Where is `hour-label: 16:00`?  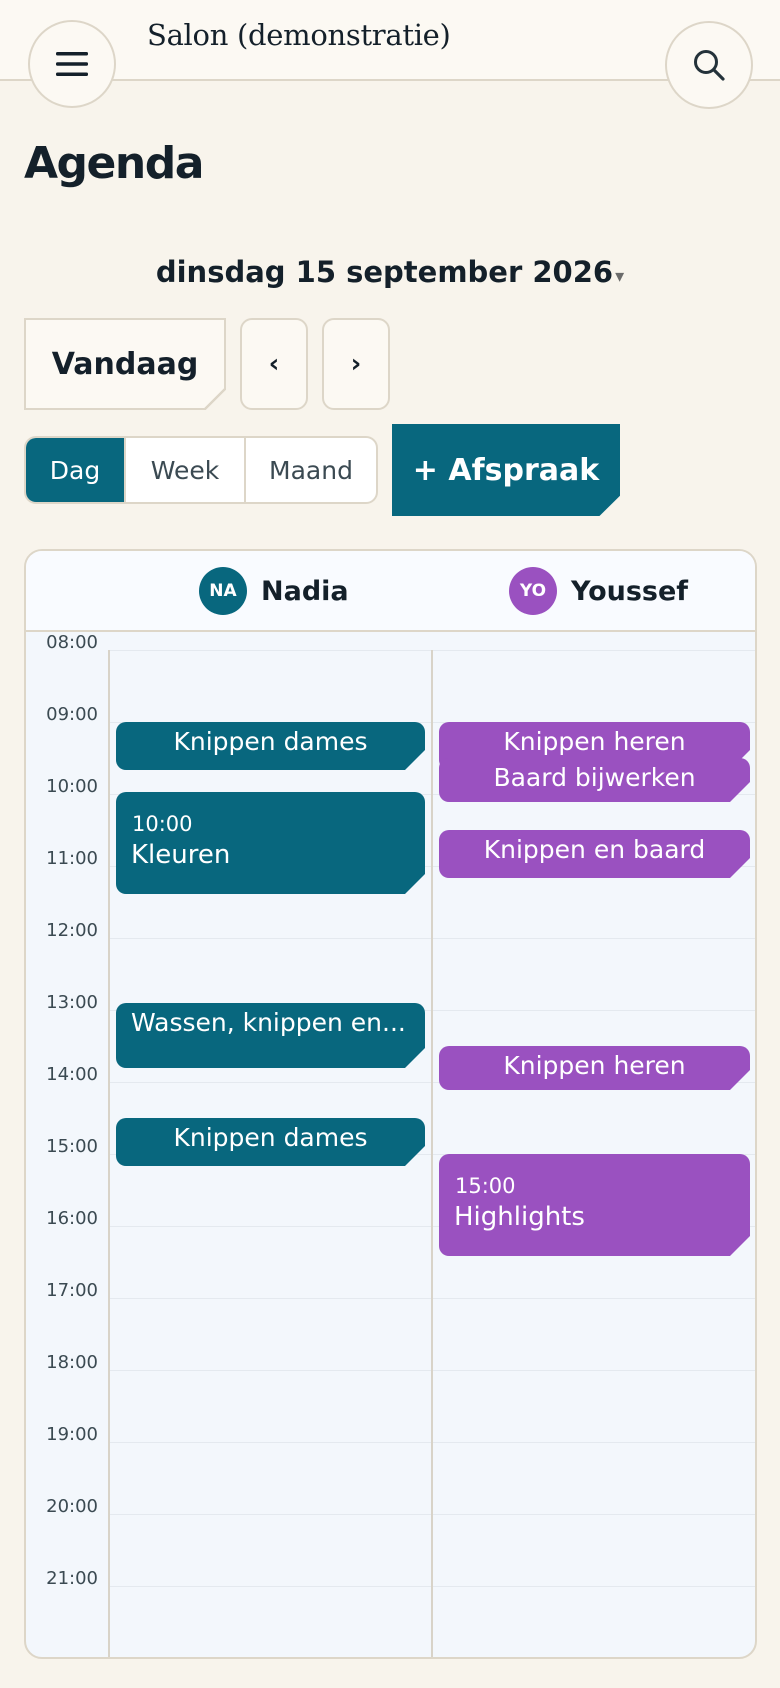 hour-label: 16:00 is located at coordinates (72, 1218).